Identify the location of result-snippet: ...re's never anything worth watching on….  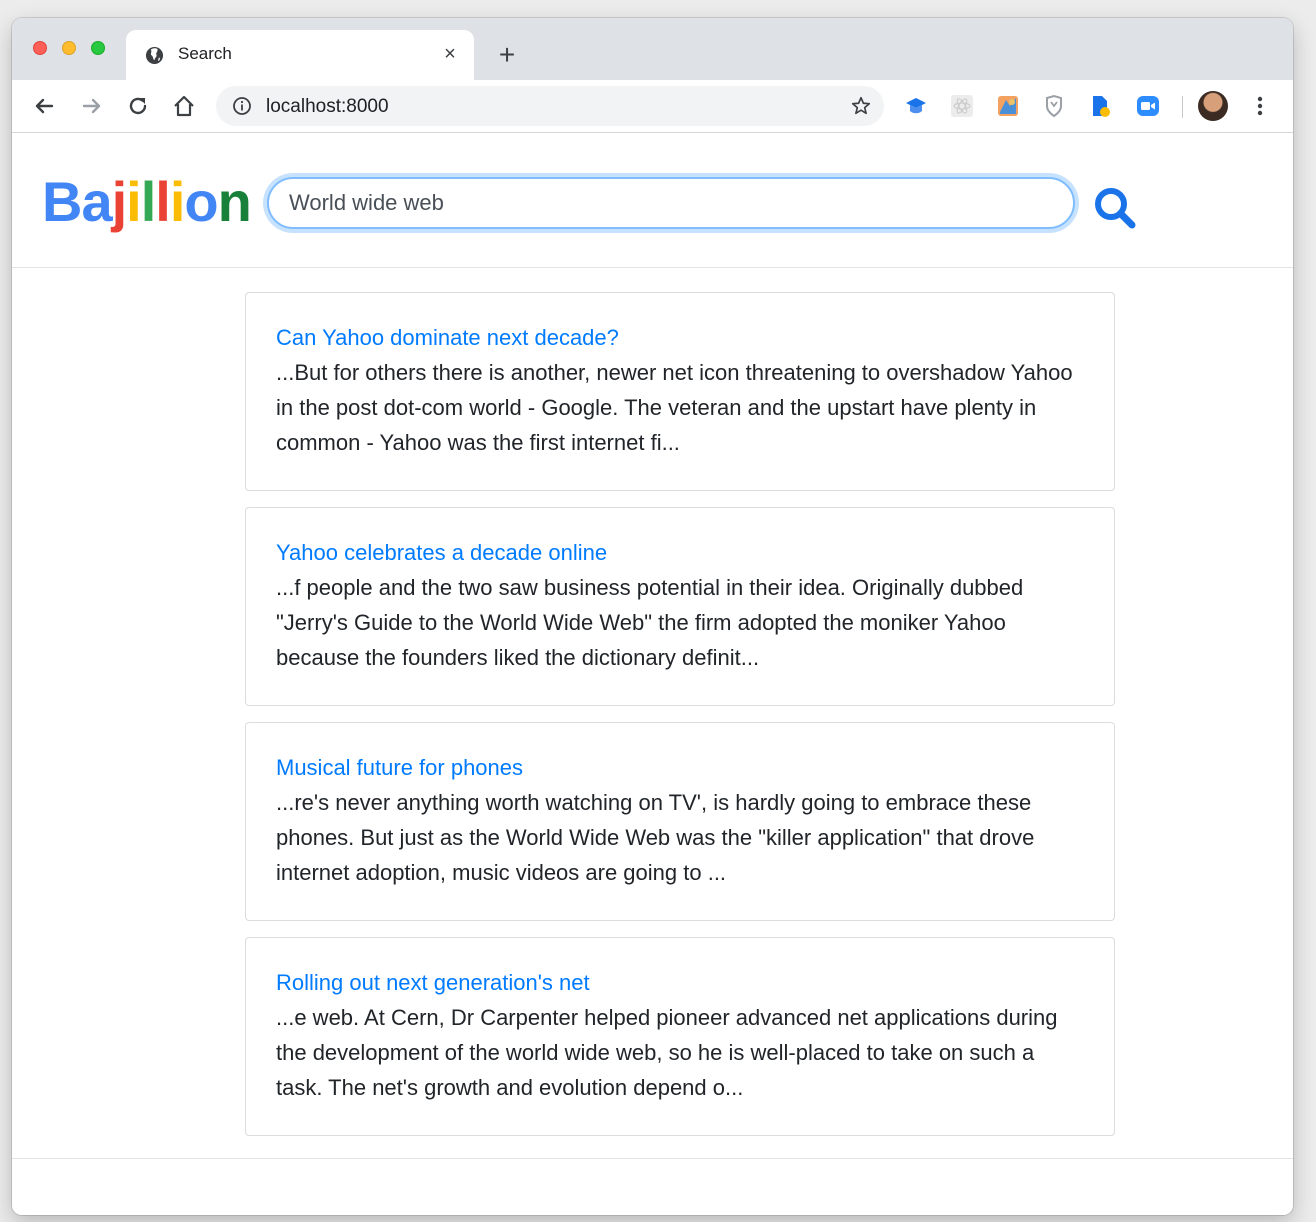
(655, 837).